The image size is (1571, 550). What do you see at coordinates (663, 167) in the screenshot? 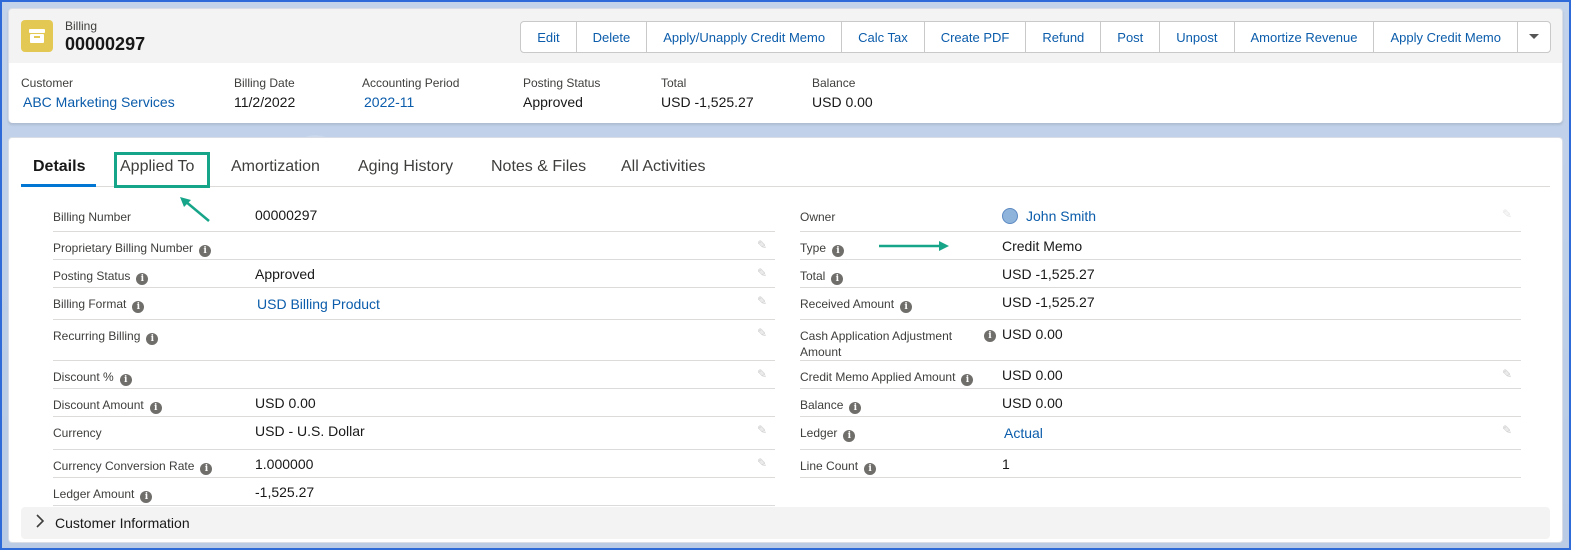
I see `tab-all-activities: All Activities` at bounding box center [663, 167].